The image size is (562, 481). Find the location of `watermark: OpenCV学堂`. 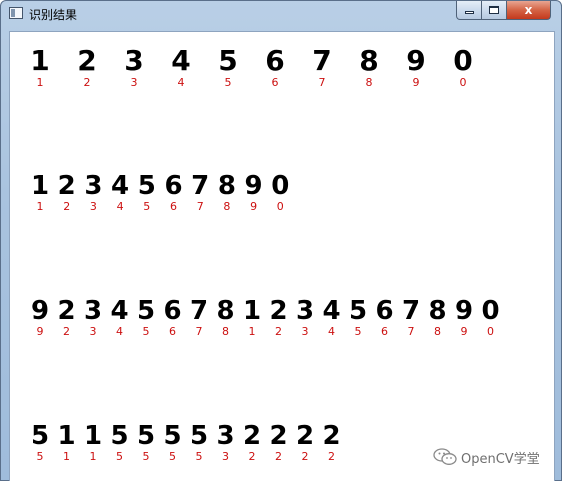

watermark: OpenCV学堂 is located at coordinates (486, 457).